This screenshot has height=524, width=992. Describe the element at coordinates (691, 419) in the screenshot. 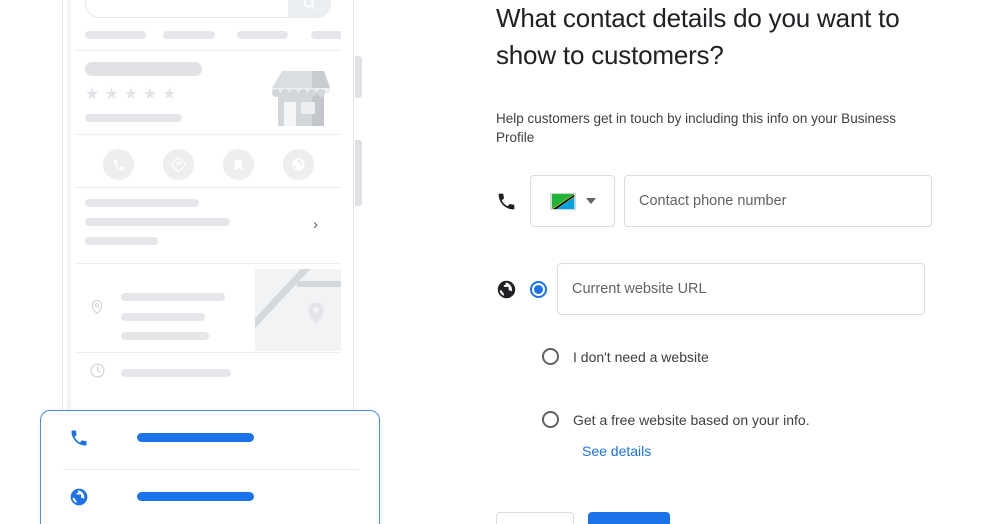

I see `option-label: Get a free website based on your info.` at that location.